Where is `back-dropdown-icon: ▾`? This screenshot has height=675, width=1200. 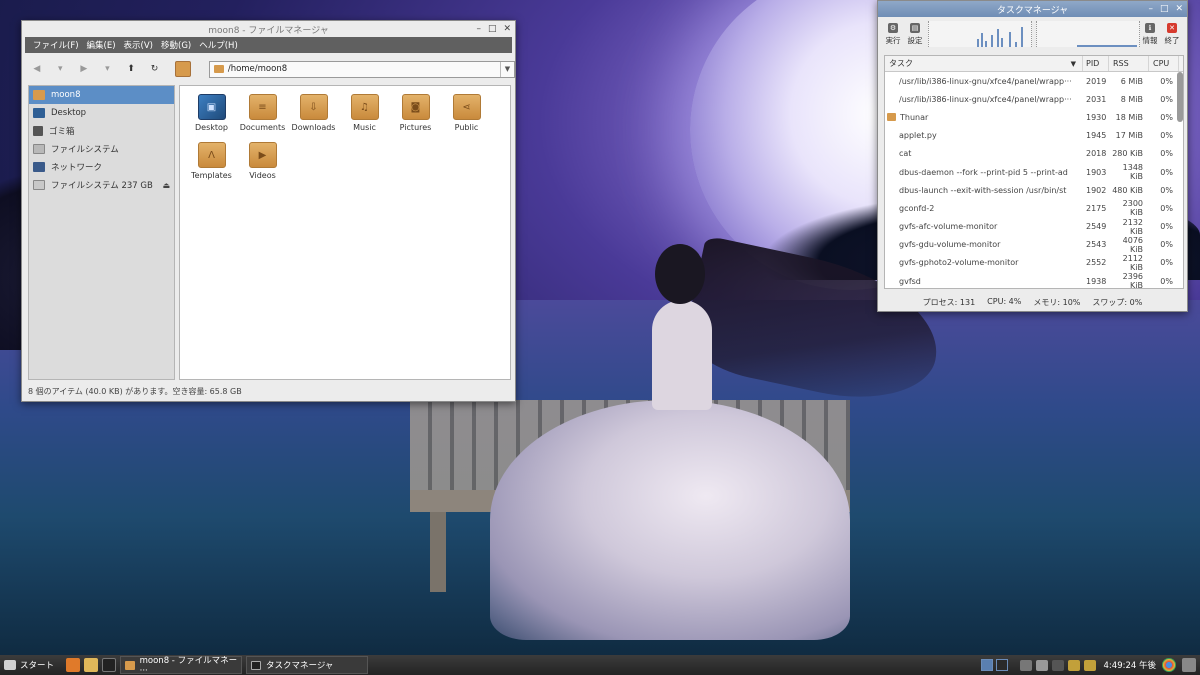
back-dropdown-icon: ▾ is located at coordinates (61, 69).